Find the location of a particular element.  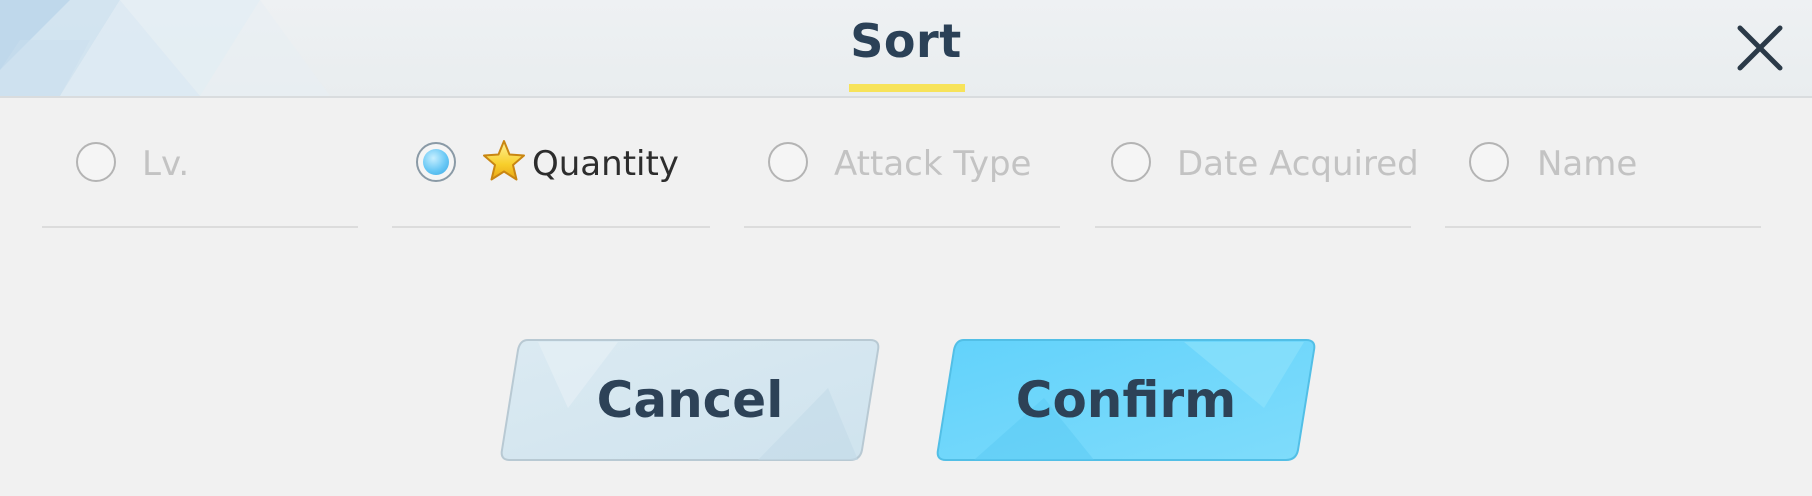

sort-option-level: Lv. is located at coordinates (200, 174).